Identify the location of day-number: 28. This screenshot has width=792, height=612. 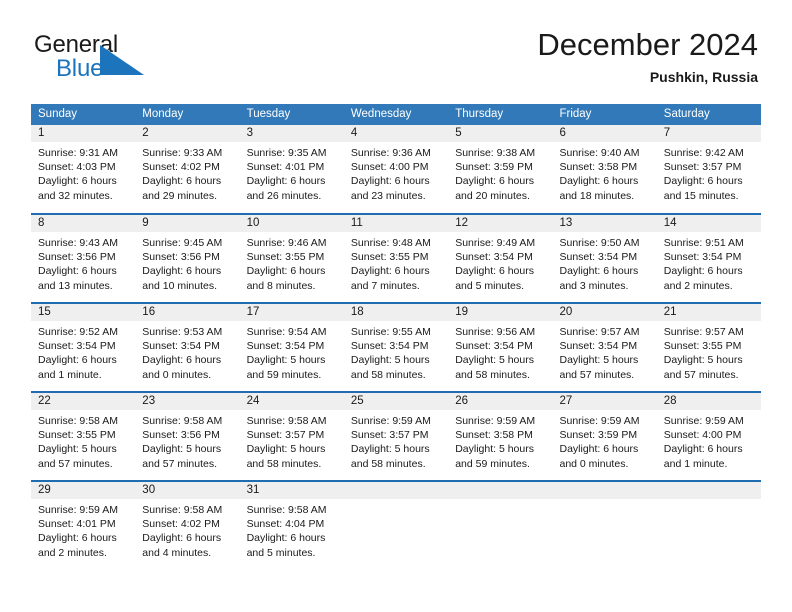
(709, 401).